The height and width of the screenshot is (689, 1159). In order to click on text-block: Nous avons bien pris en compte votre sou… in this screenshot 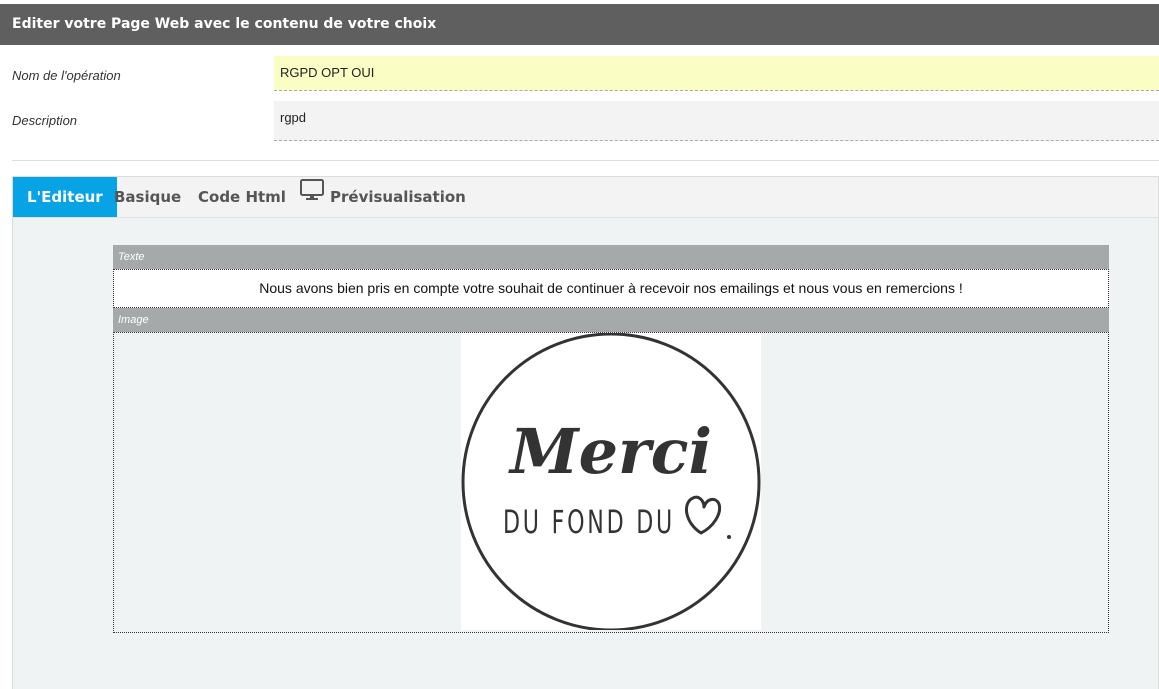, I will do `click(611, 288)`.